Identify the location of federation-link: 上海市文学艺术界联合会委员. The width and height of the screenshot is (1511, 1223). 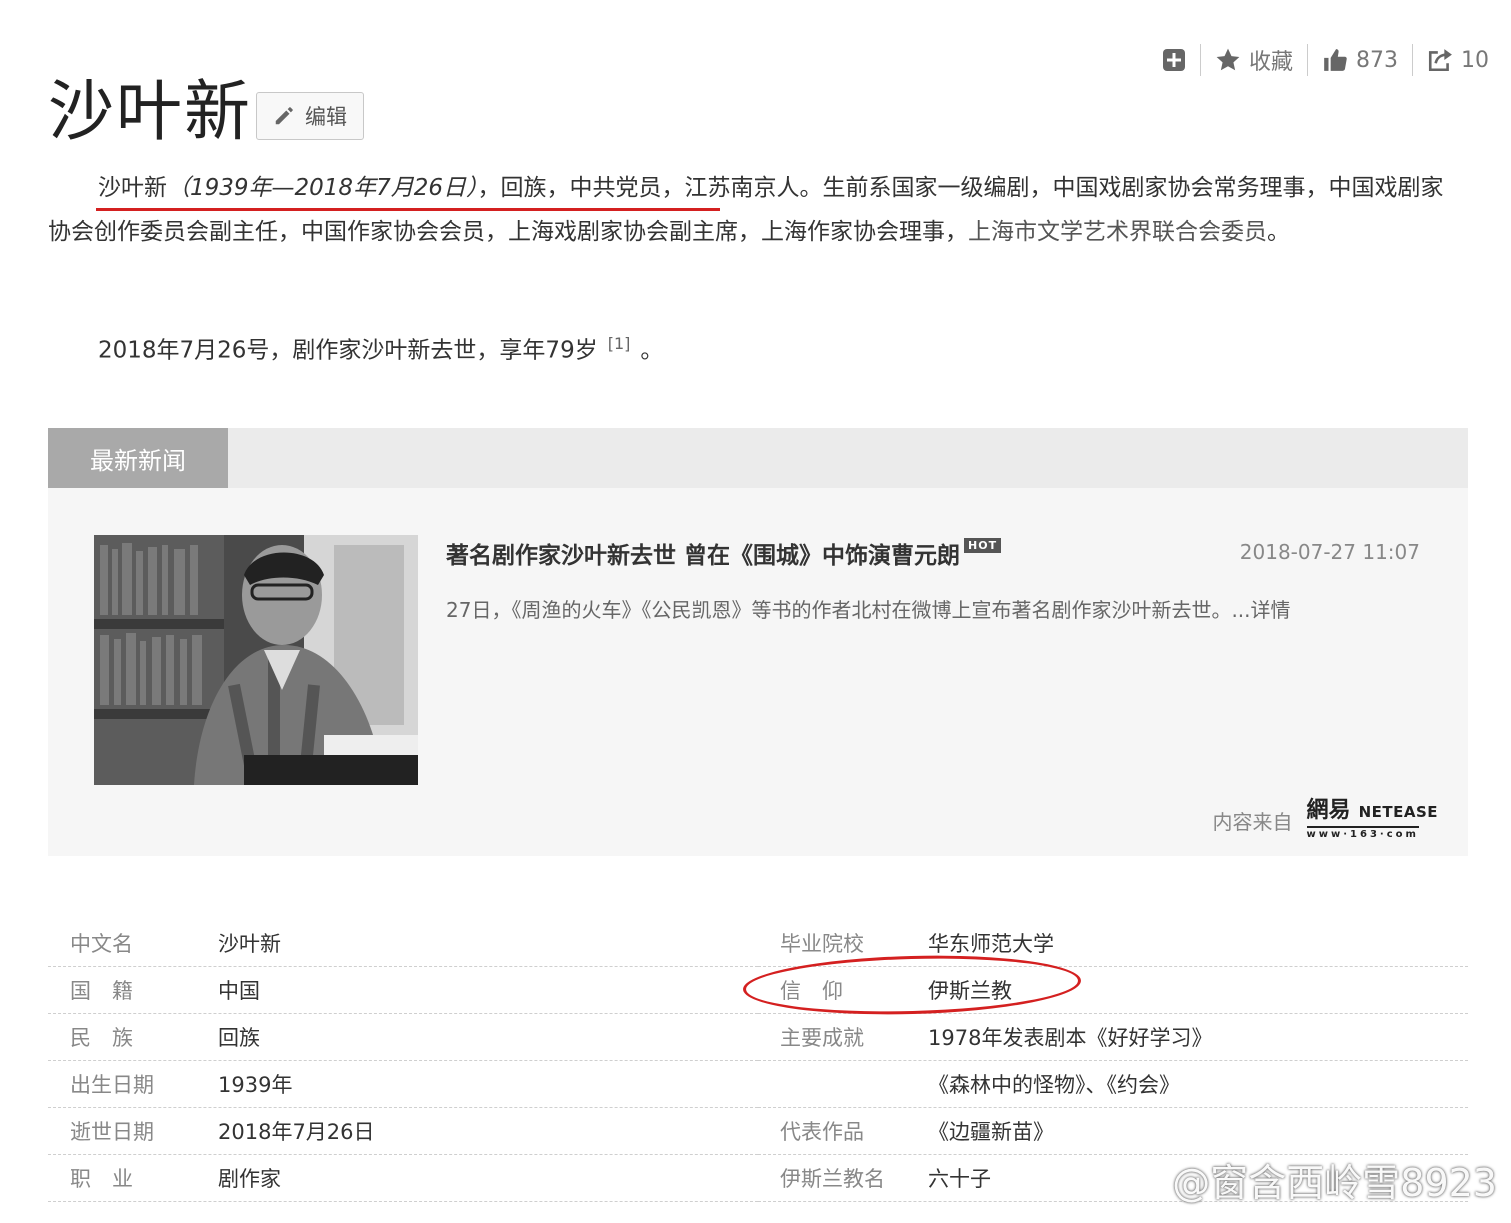
(1117, 232).